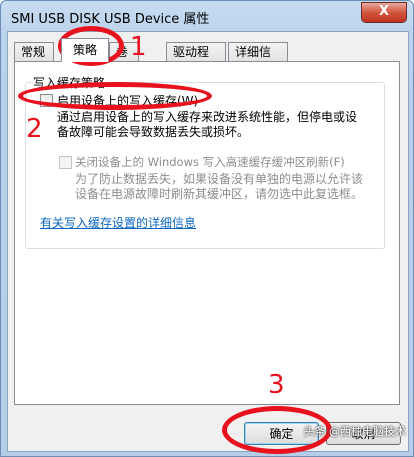  I want to click on title-bar: SMI USB DISK USB Device 属性 X, so click(207, 16).